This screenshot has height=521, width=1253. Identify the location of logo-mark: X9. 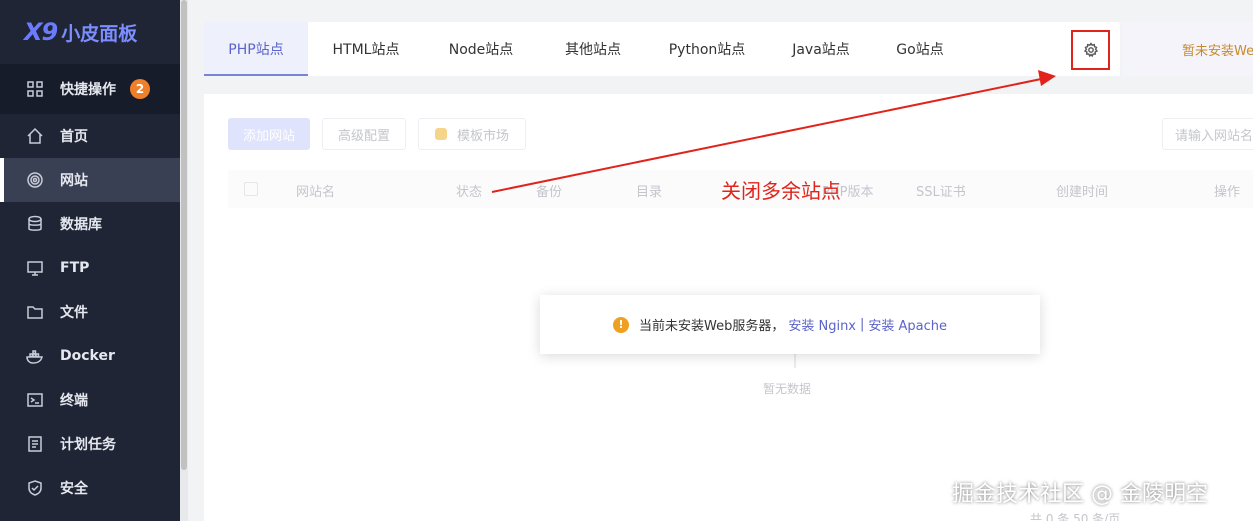
(41, 32).